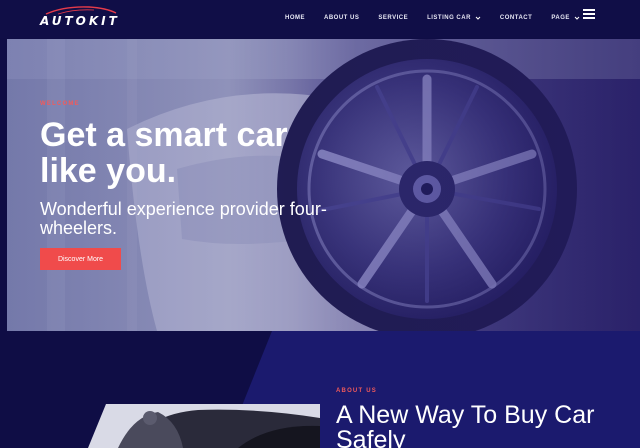 This screenshot has width=640, height=448. I want to click on nav-listing-car: LISTING CAR, so click(454, 18).